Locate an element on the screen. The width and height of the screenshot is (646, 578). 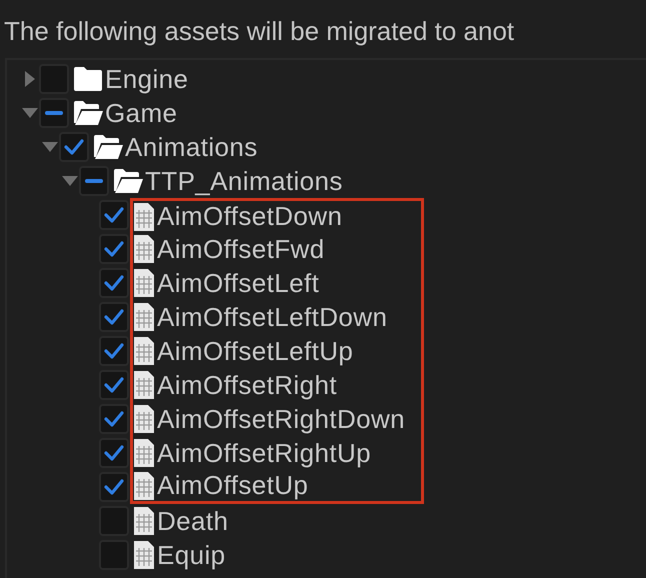
tree-item-label: AimOffsetRightUp is located at coordinates (264, 453).